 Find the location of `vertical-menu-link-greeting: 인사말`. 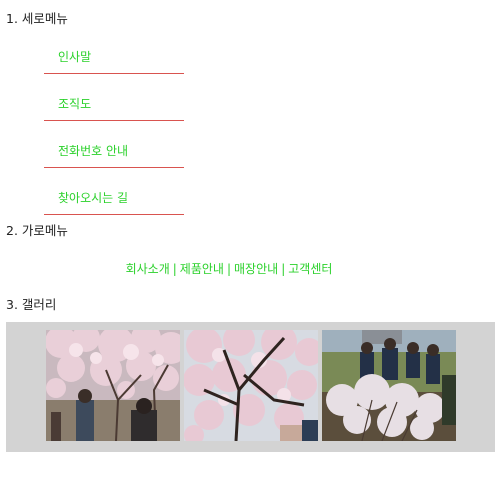

vertical-menu-link-greeting: 인사말 is located at coordinates (74, 57).